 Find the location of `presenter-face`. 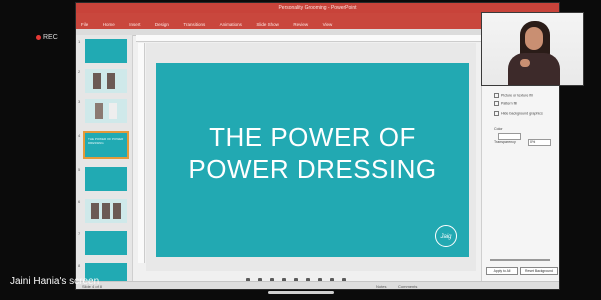

presenter-face is located at coordinates (534, 38).